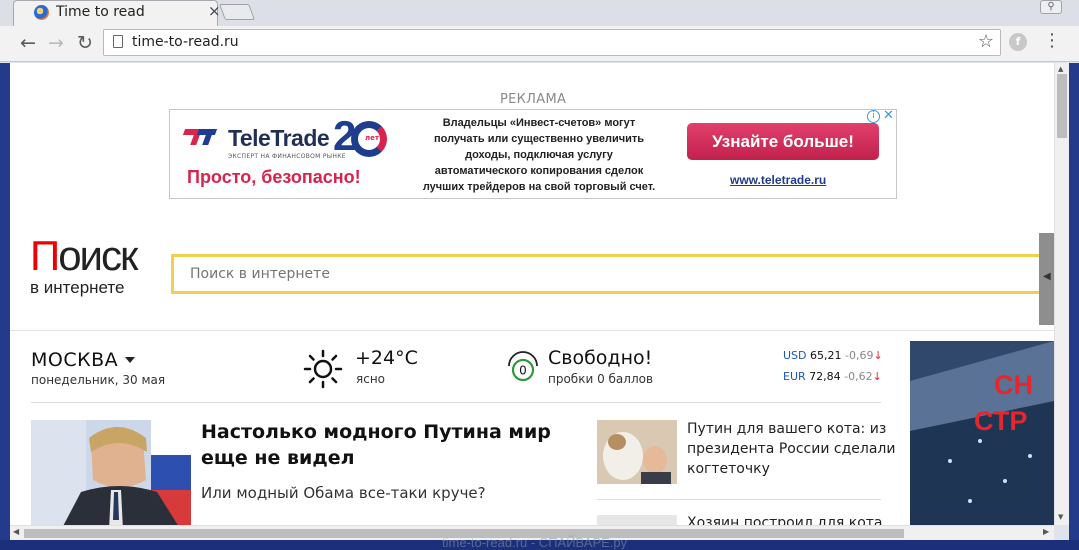 The height and width of the screenshot is (550, 1079). I want to click on profile-icon: ⚲, so click(1051, 7).